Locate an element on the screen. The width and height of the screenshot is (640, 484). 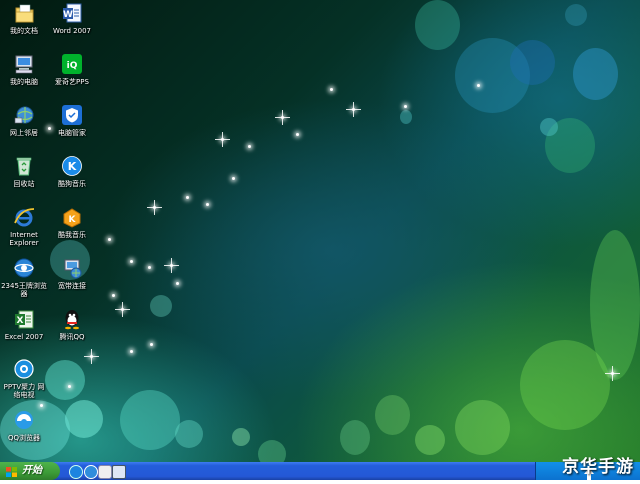
desktop-icon-label: 回收站 is located at coordinates (24, 184).